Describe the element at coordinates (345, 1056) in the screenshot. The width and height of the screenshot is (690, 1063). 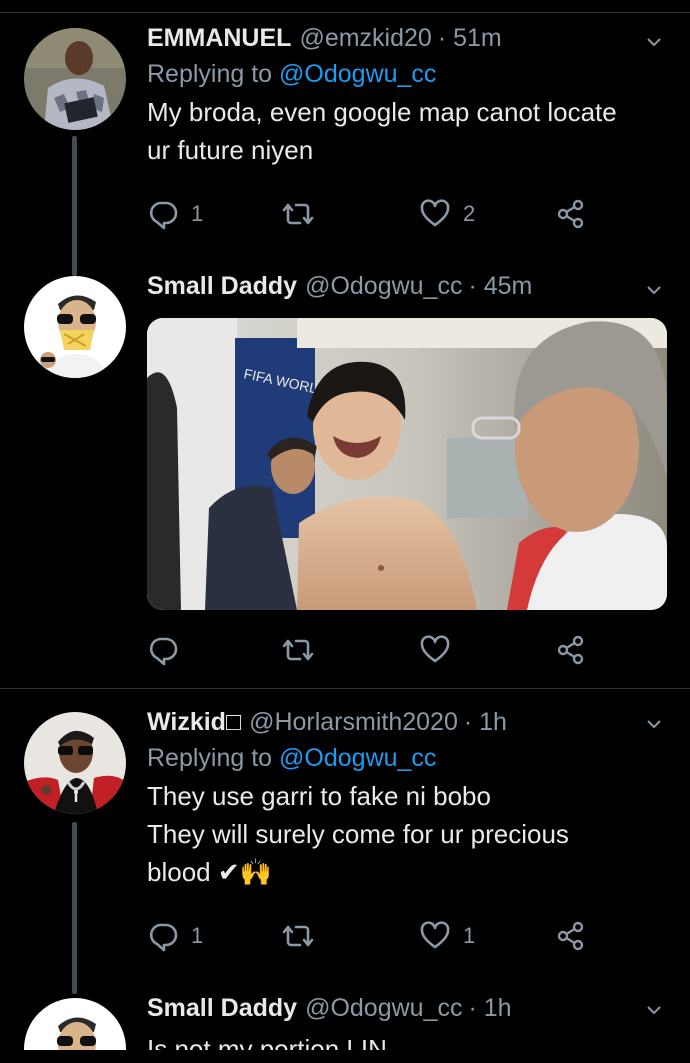
I see `bottom-mask` at that location.